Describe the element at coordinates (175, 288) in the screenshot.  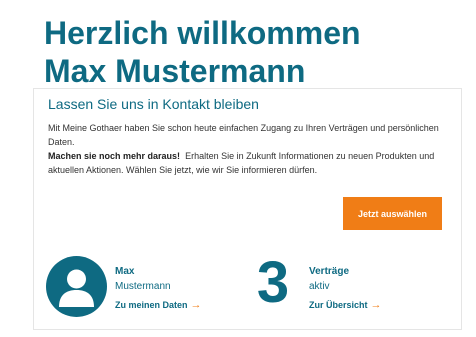
I see `profile-summary: Max Mustermann Zu meinen Daten →` at that location.